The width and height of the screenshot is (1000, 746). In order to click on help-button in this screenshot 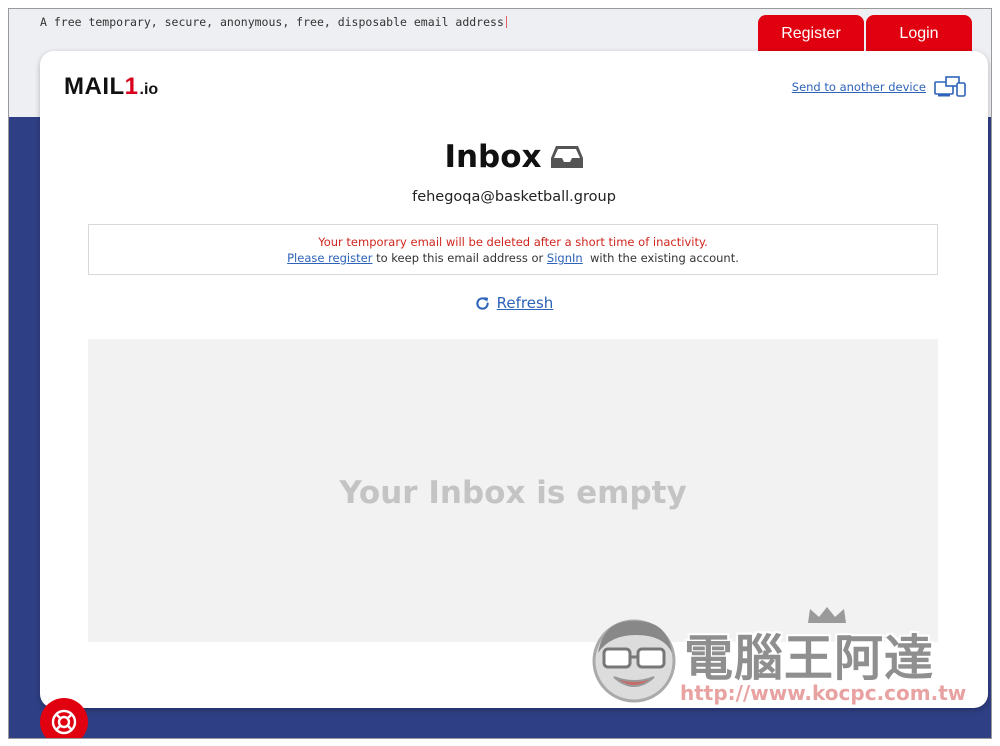, I will do `click(64, 718)`.